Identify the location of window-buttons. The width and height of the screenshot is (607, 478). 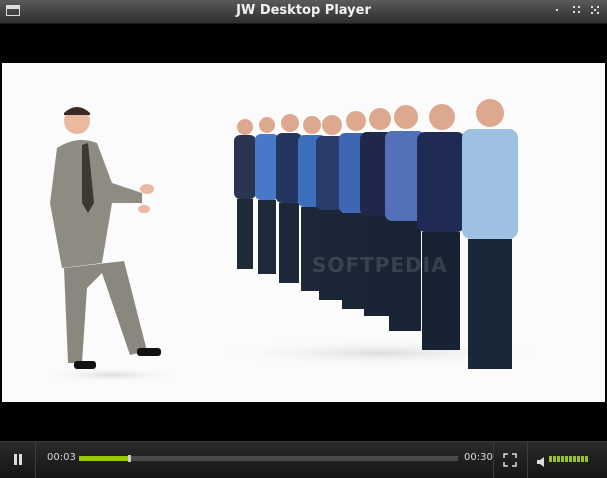
(577, 12).